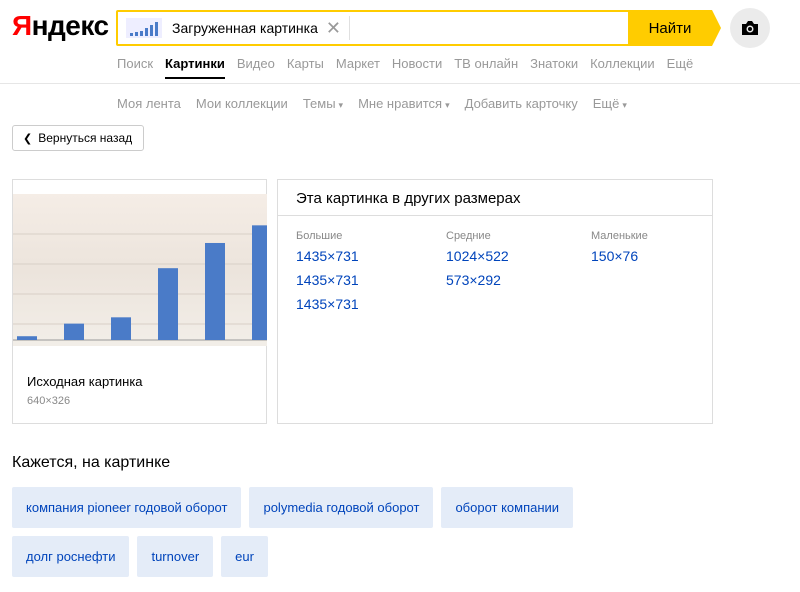 The width and height of the screenshot is (800, 592). Describe the element at coordinates (140, 283) in the screenshot. I see `bar-chart` at that location.